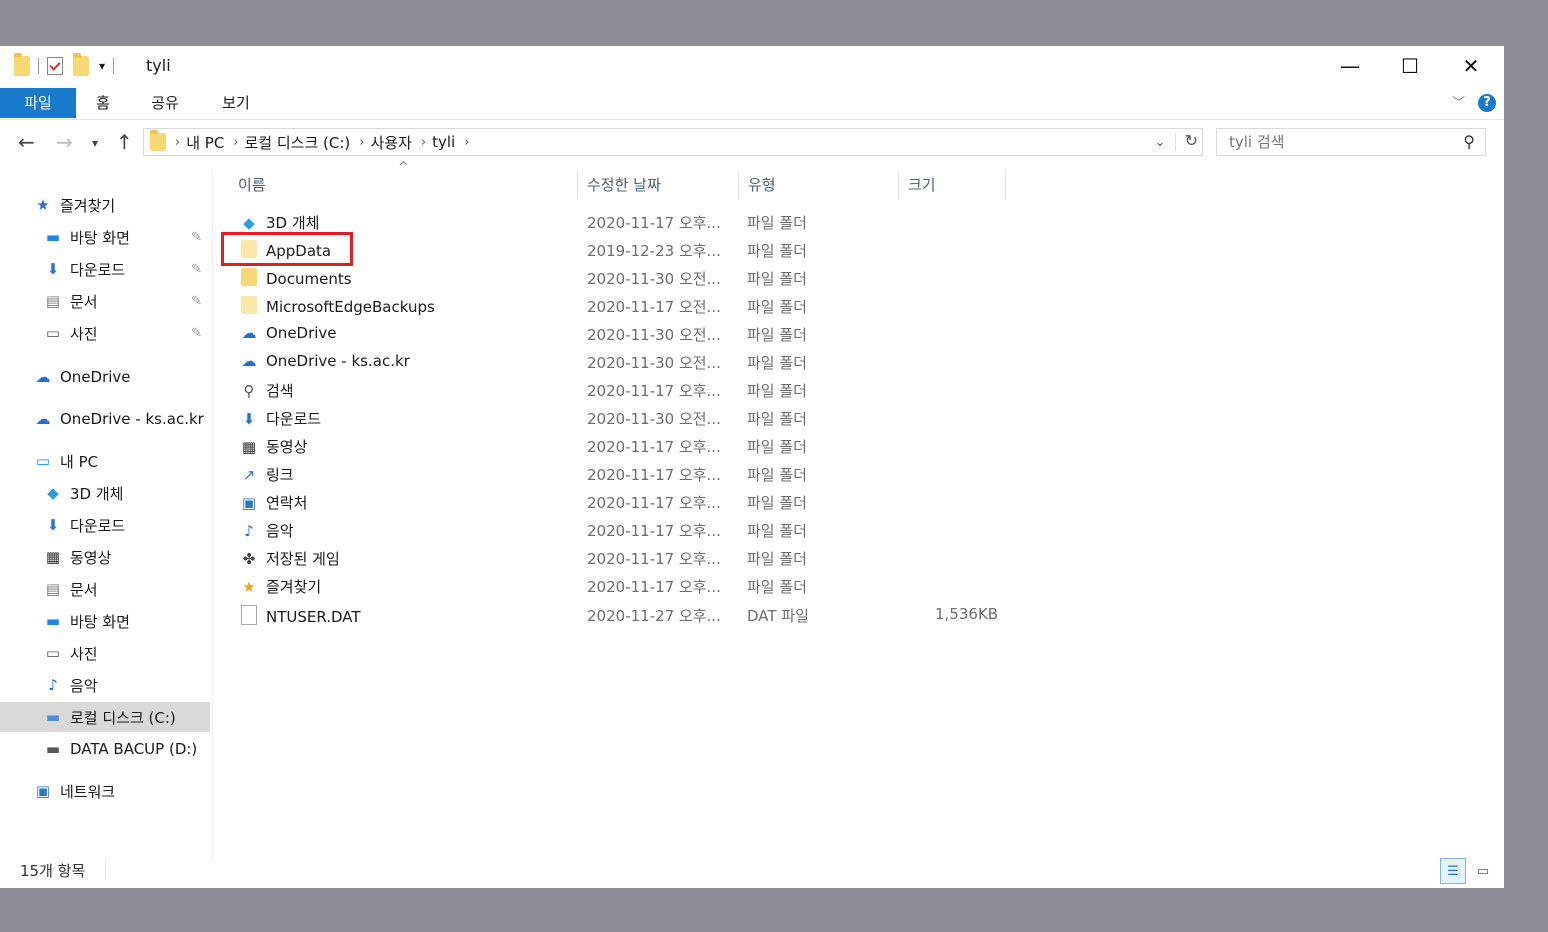  What do you see at coordinates (1350, 66) in the screenshot?
I see `minimize-button: —` at bounding box center [1350, 66].